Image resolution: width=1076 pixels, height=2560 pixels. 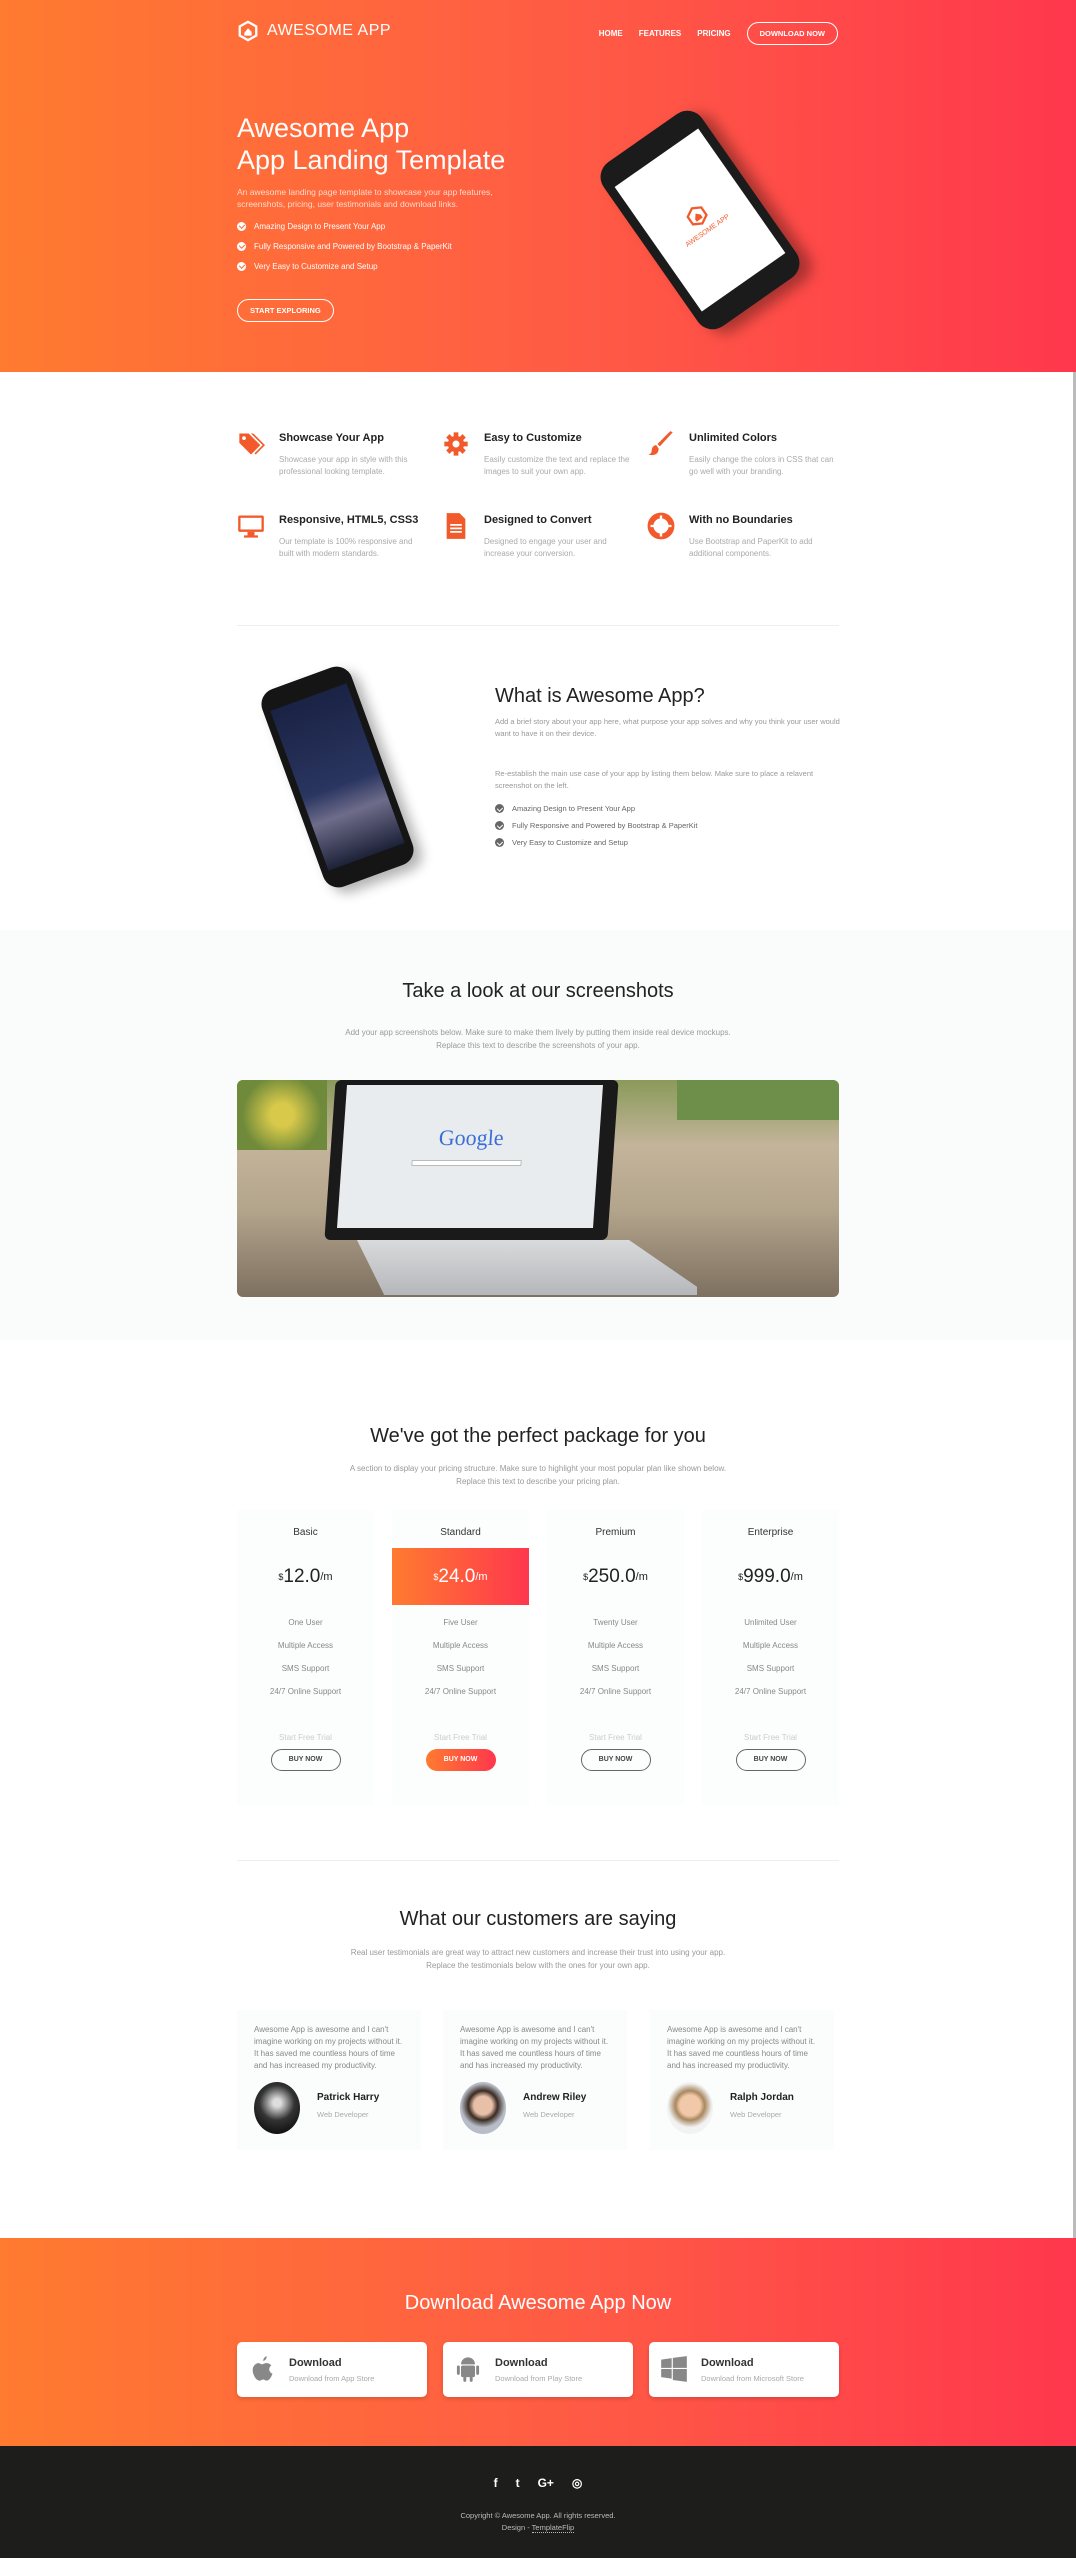 What do you see at coordinates (538, 1860) in the screenshot?
I see `divider` at bounding box center [538, 1860].